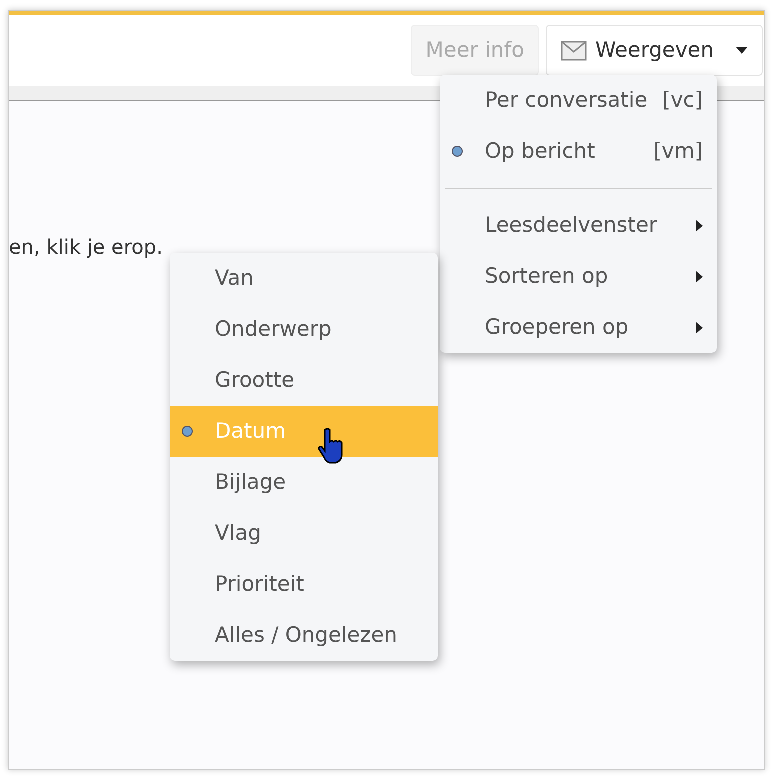  Describe the element at coordinates (578, 225) in the screenshot. I see `submenu-item: Leesdeelvenster` at that location.